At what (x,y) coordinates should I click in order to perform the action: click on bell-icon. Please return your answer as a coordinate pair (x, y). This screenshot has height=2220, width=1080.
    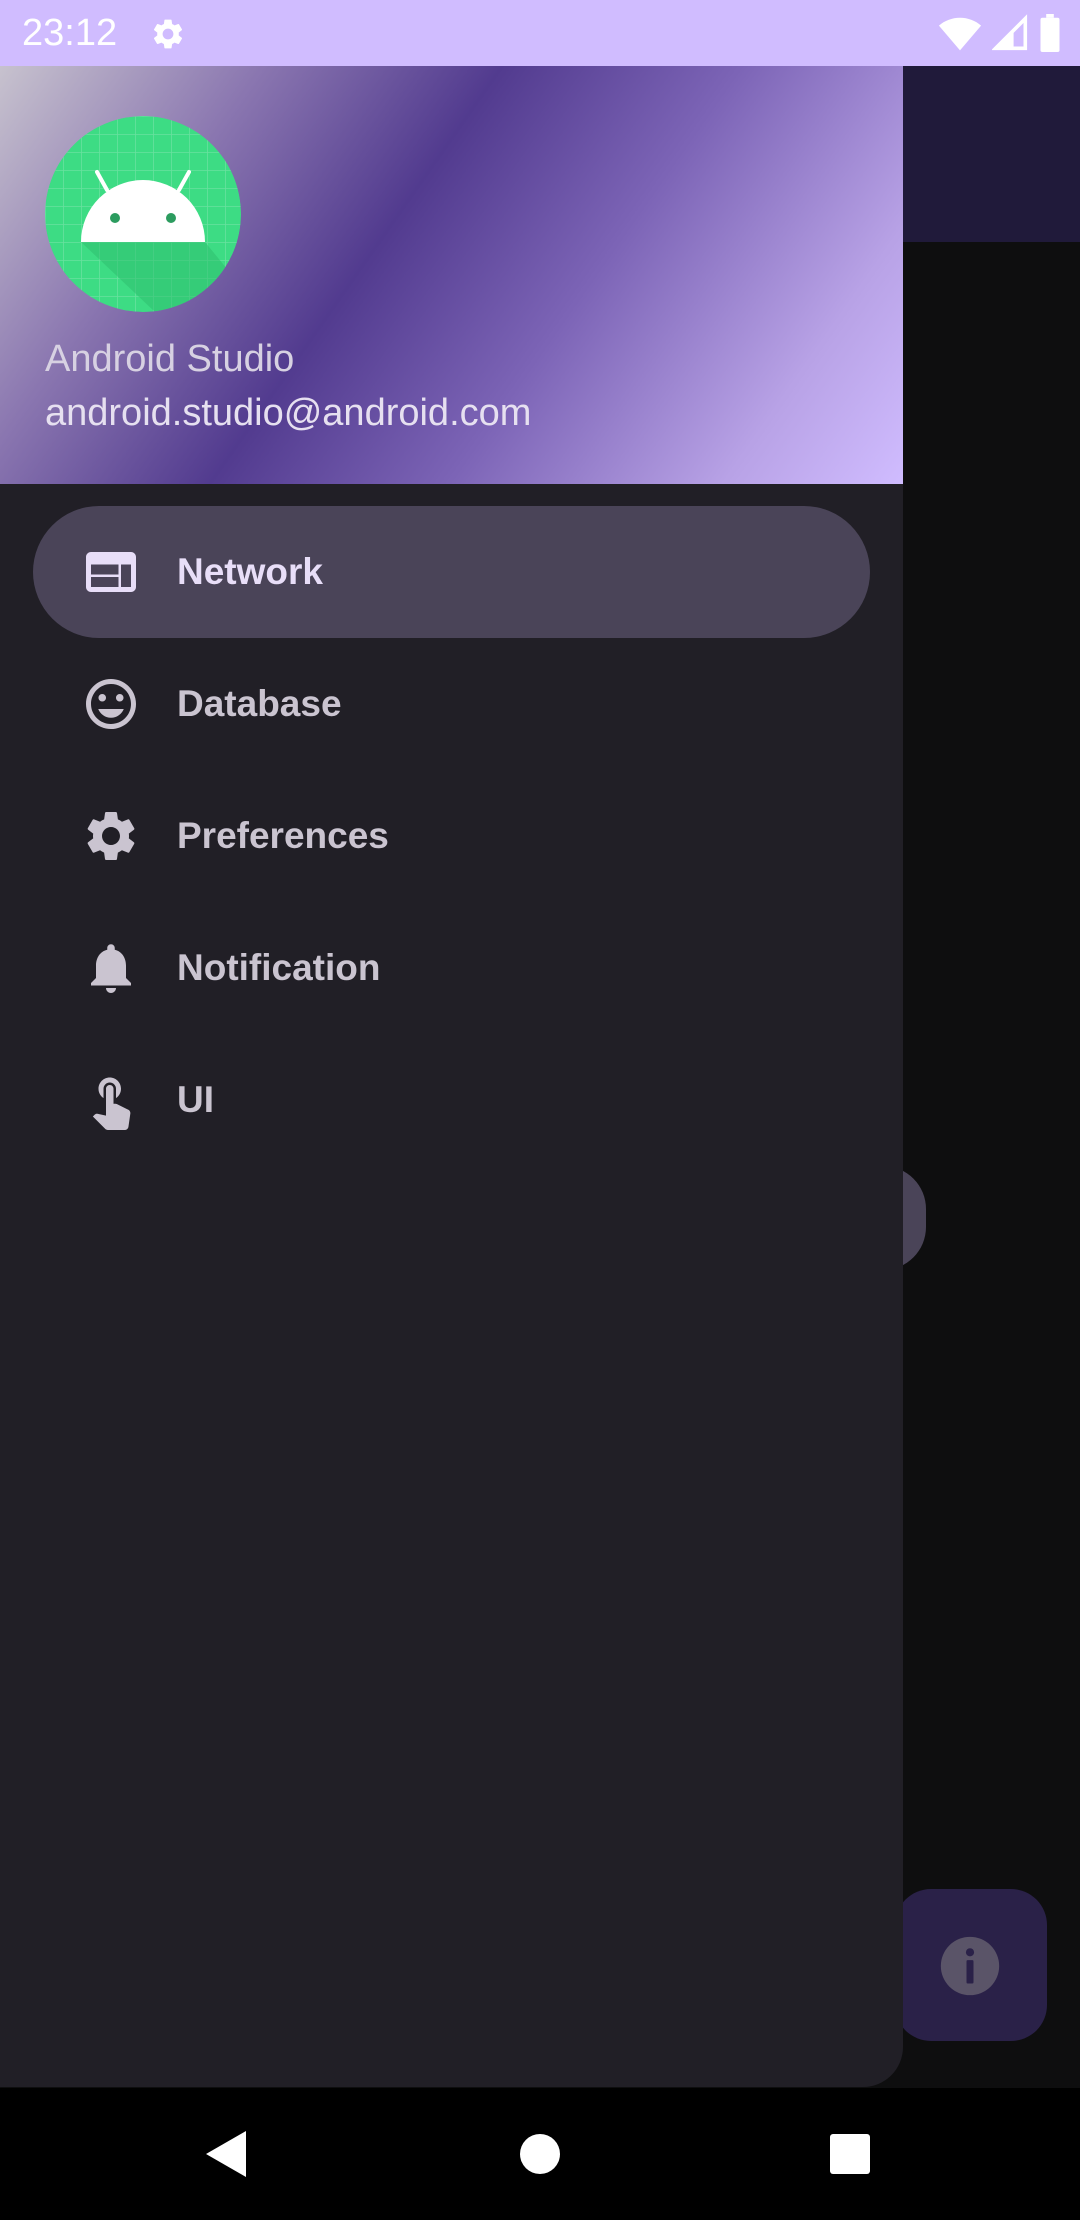
    Looking at the image, I should click on (111, 968).